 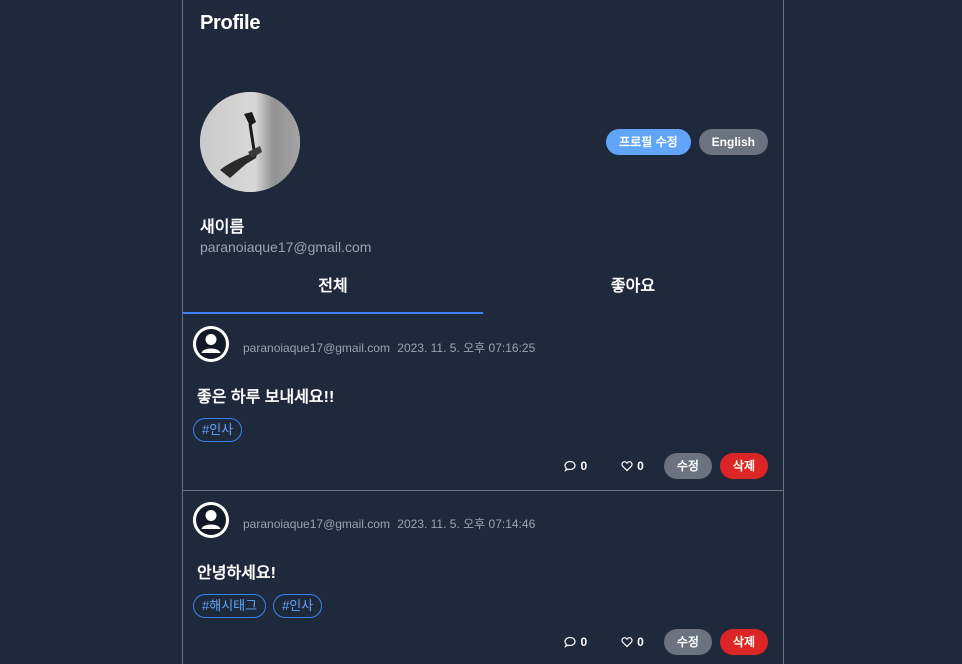 What do you see at coordinates (733, 142) in the screenshot?
I see `language-toggle-button: English` at bounding box center [733, 142].